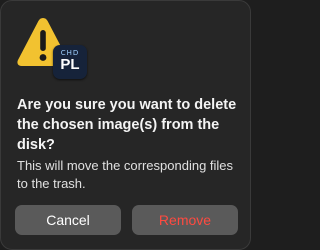 The image size is (320, 250). What do you see at coordinates (185, 220) in the screenshot?
I see `remove-button: Remove` at bounding box center [185, 220].